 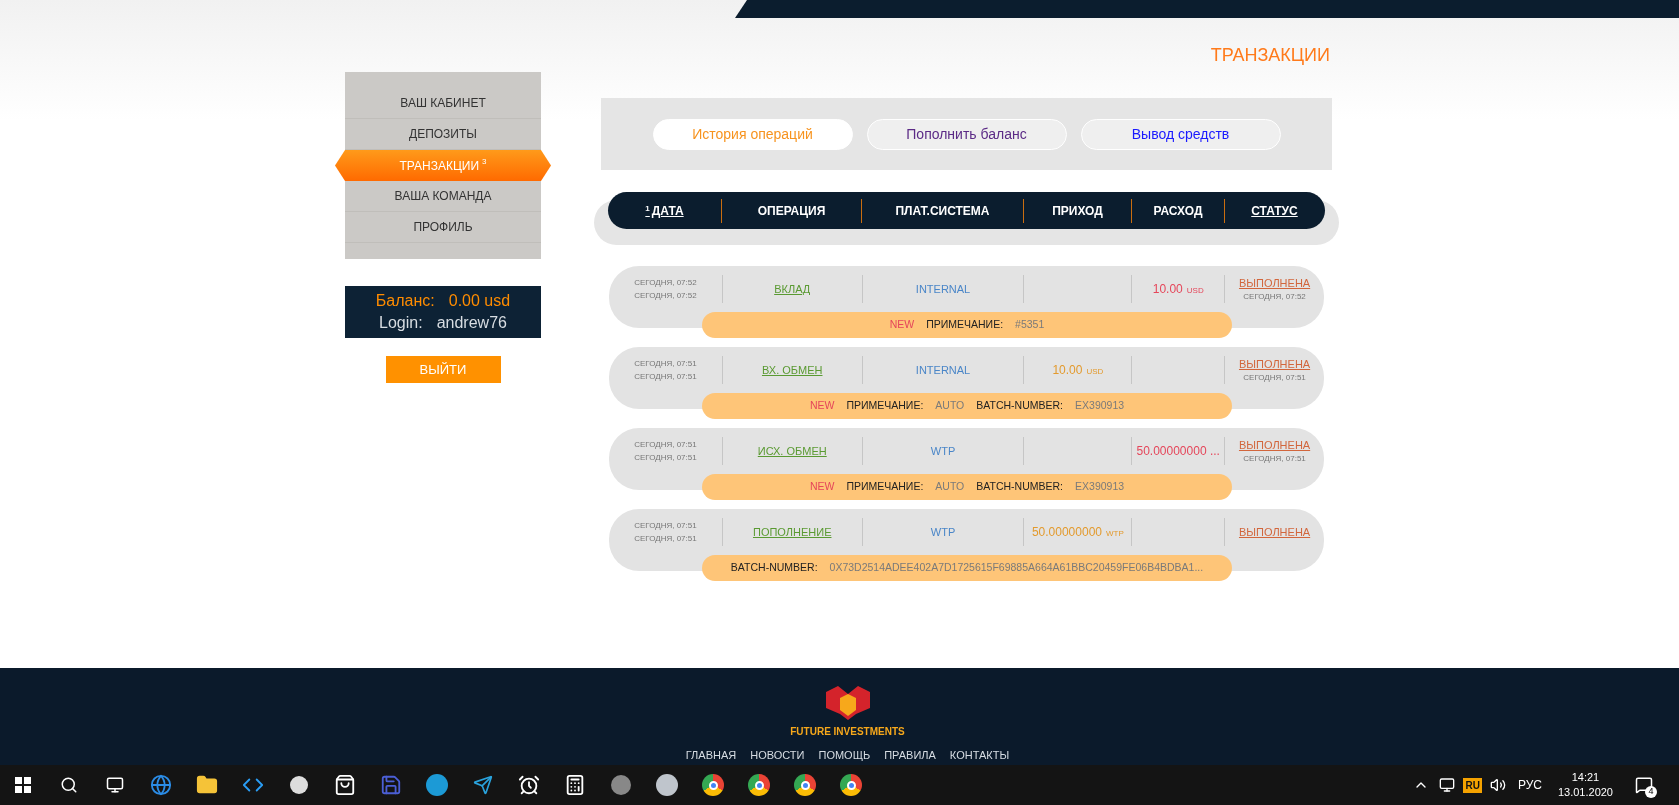 What do you see at coordinates (966, 134) in the screenshot?
I see `tab: Пополнить баланс` at bounding box center [966, 134].